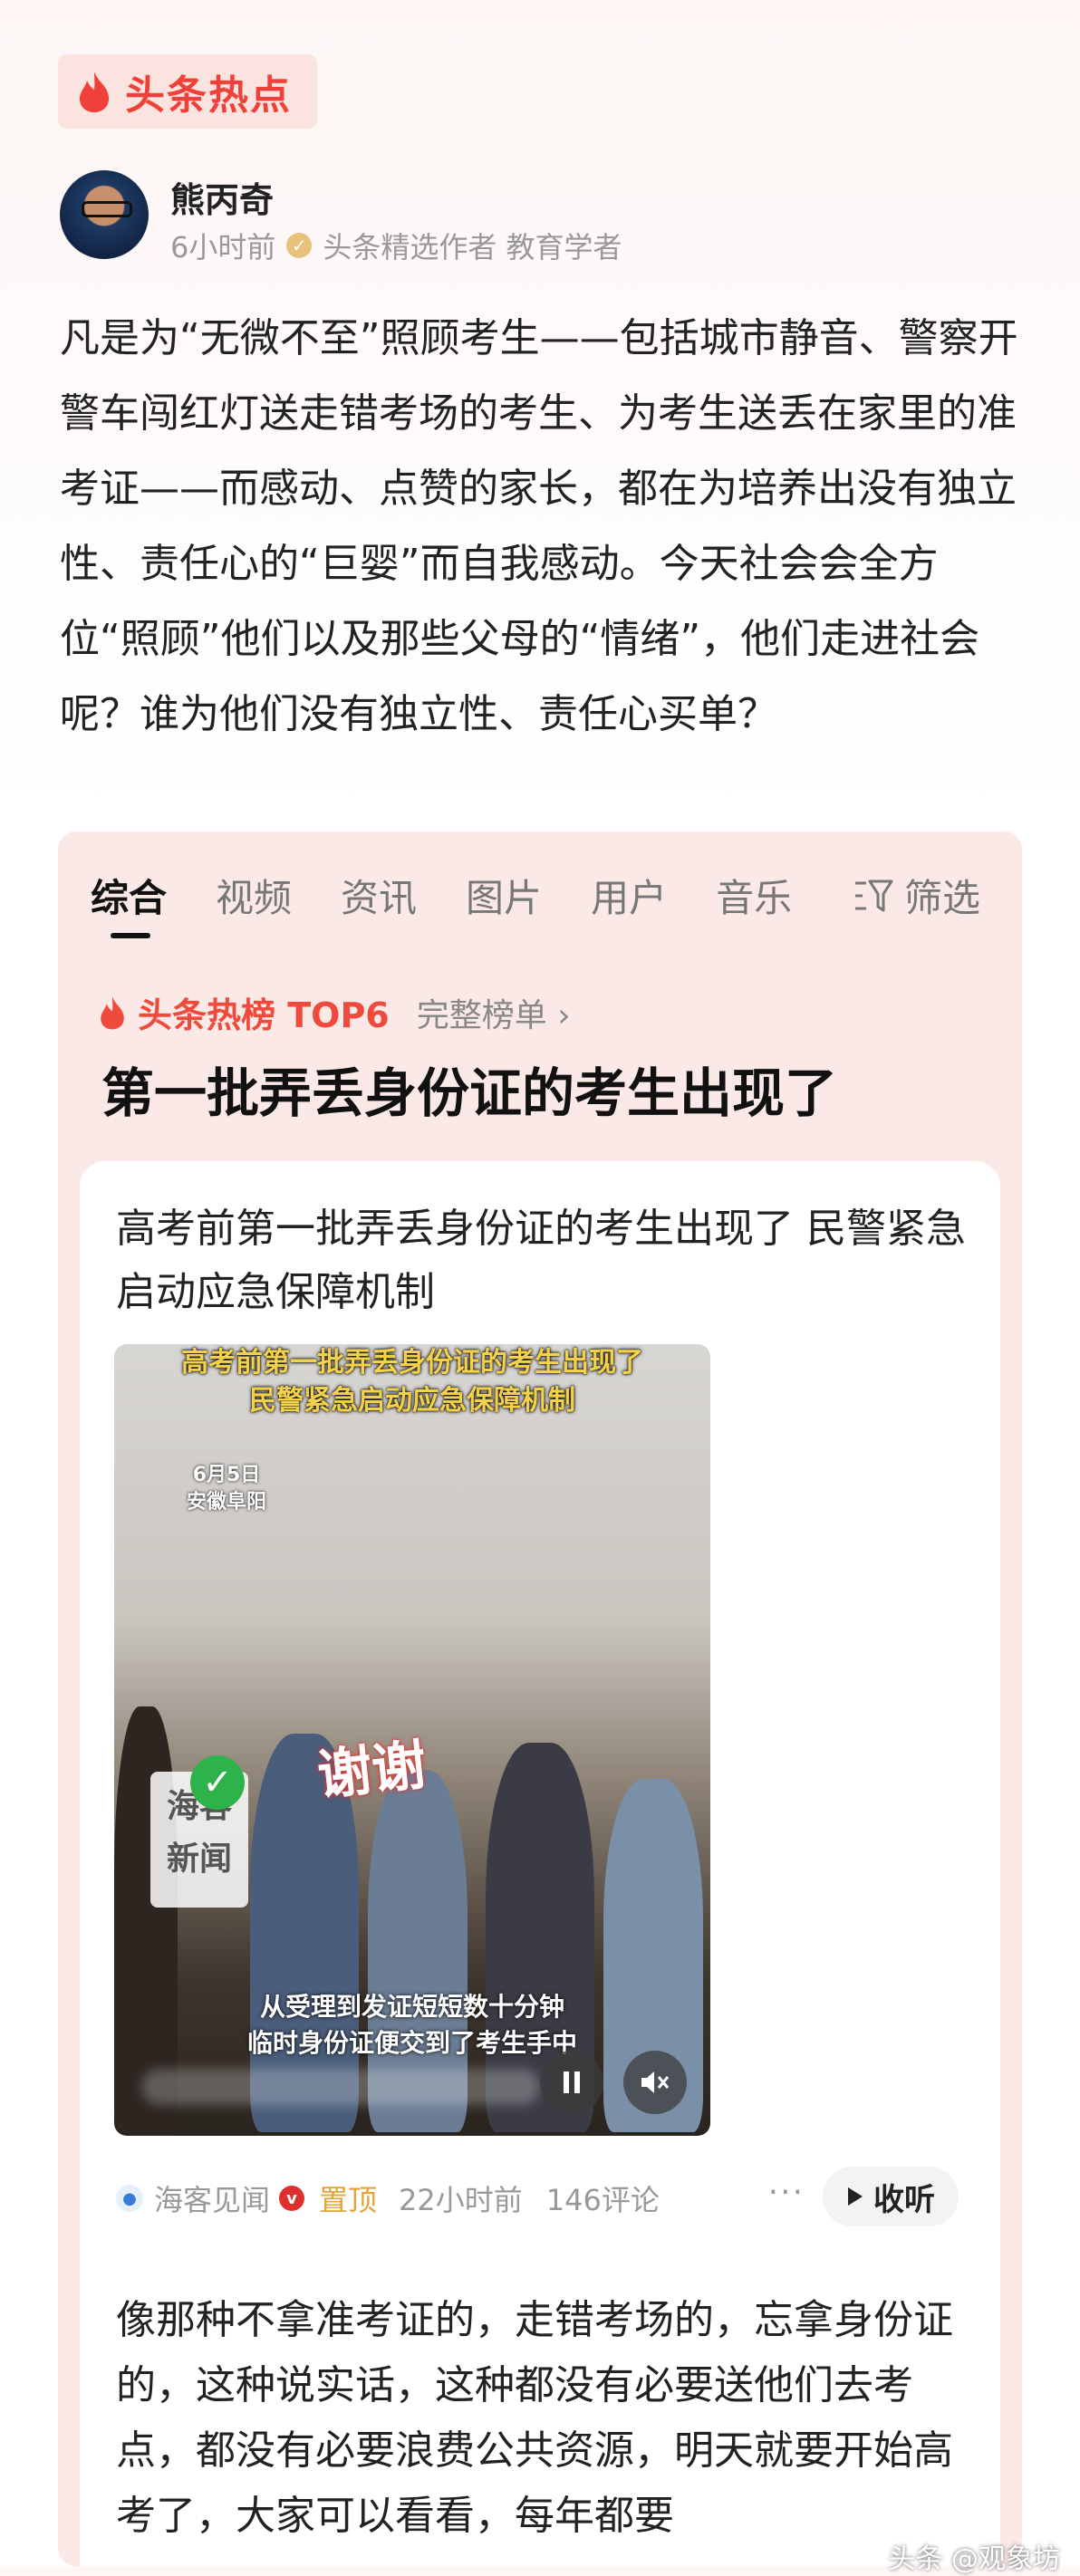  I want to click on full-list-link: 完整榜单 ›, so click(494, 1012).